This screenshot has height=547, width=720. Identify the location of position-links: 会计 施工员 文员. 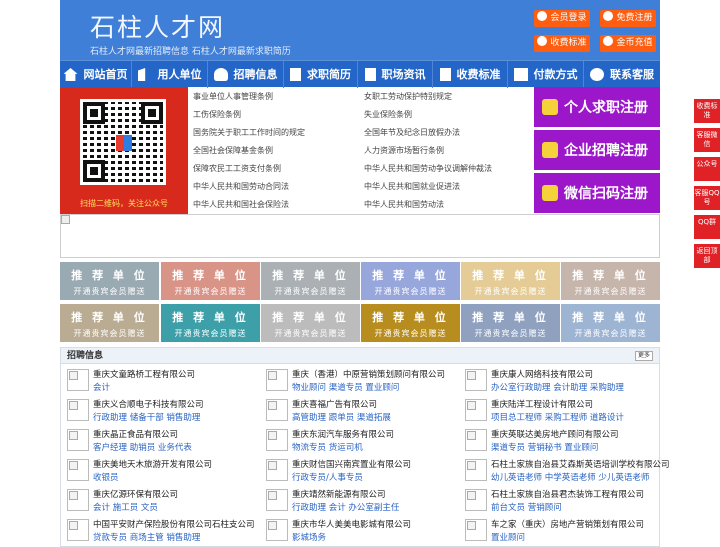
(125, 507).